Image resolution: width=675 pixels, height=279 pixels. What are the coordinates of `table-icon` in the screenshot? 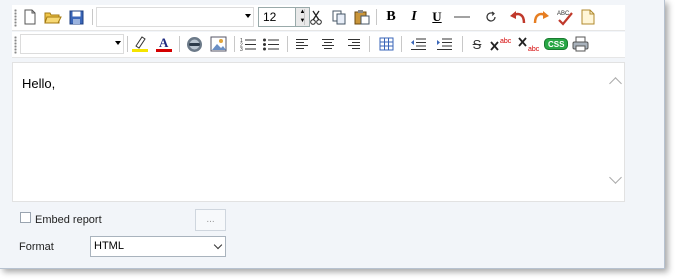 It's located at (386, 44).